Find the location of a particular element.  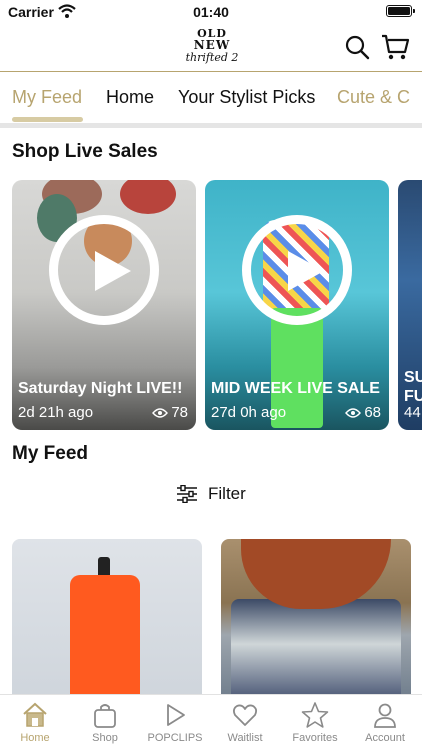

tabs-divider is located at coordinates (211, 125).